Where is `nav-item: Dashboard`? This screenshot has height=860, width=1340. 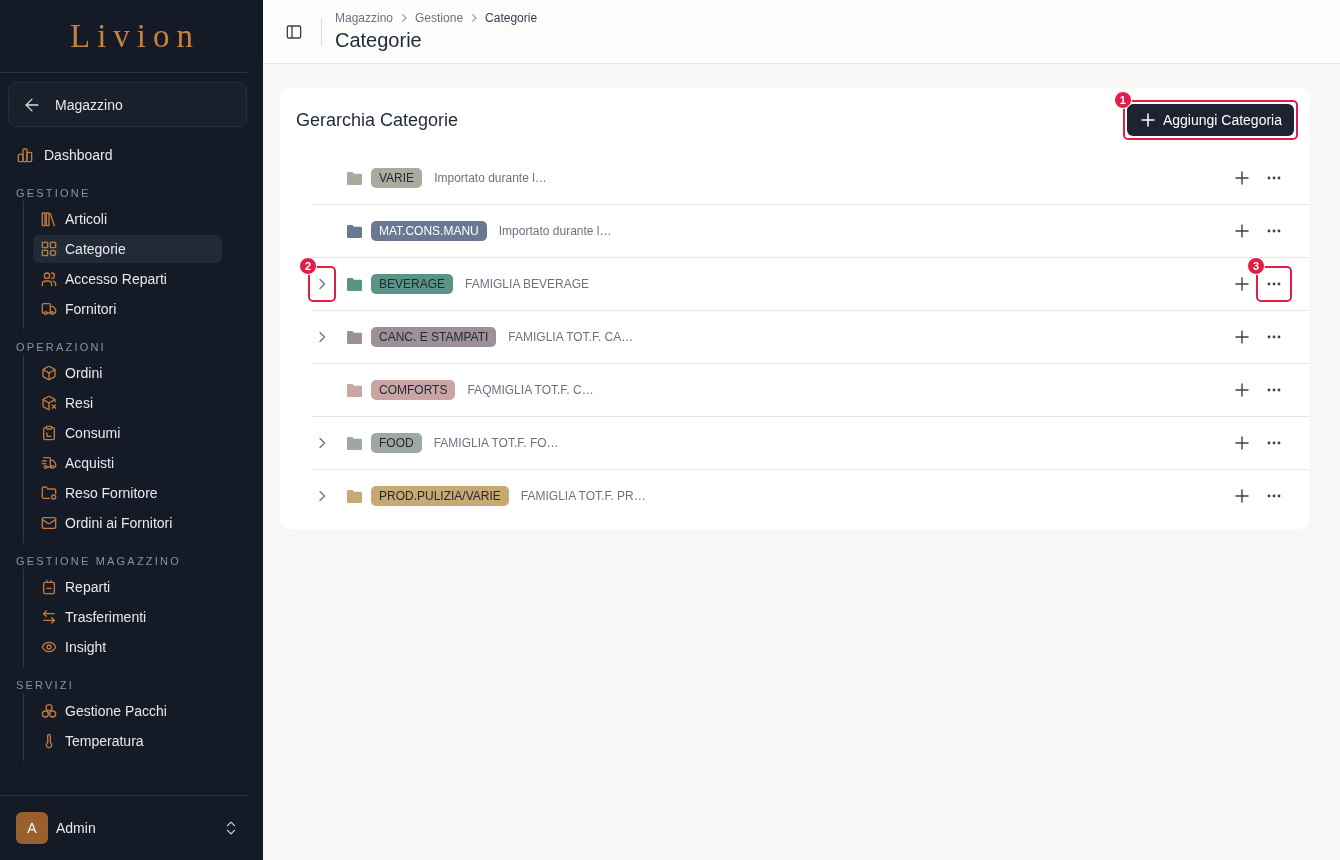 nav-item: Dashboard is located at coordinates (115, 155).